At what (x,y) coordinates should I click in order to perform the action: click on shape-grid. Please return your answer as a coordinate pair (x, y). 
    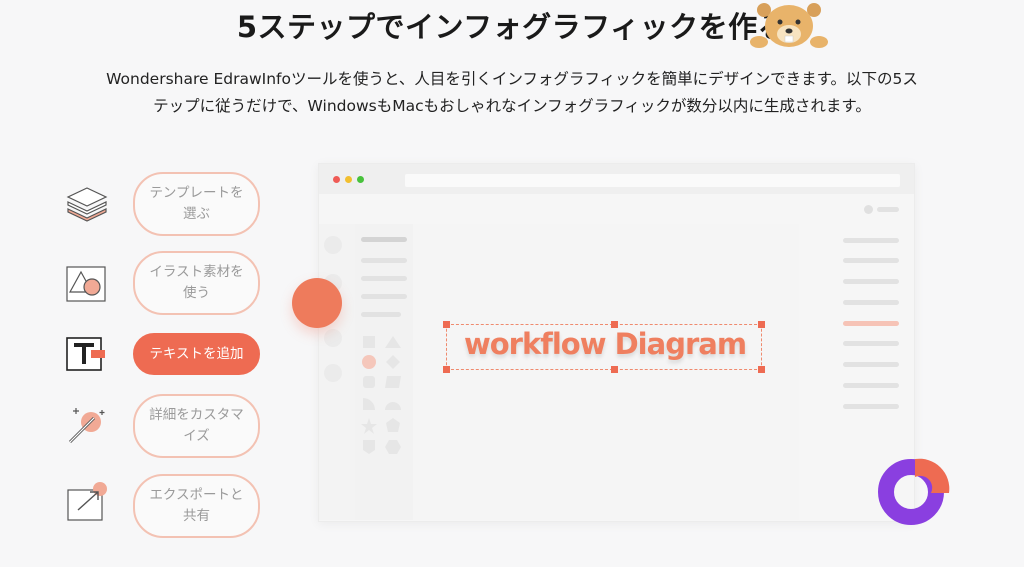
    Looking at the image, I should click on (381, 395).